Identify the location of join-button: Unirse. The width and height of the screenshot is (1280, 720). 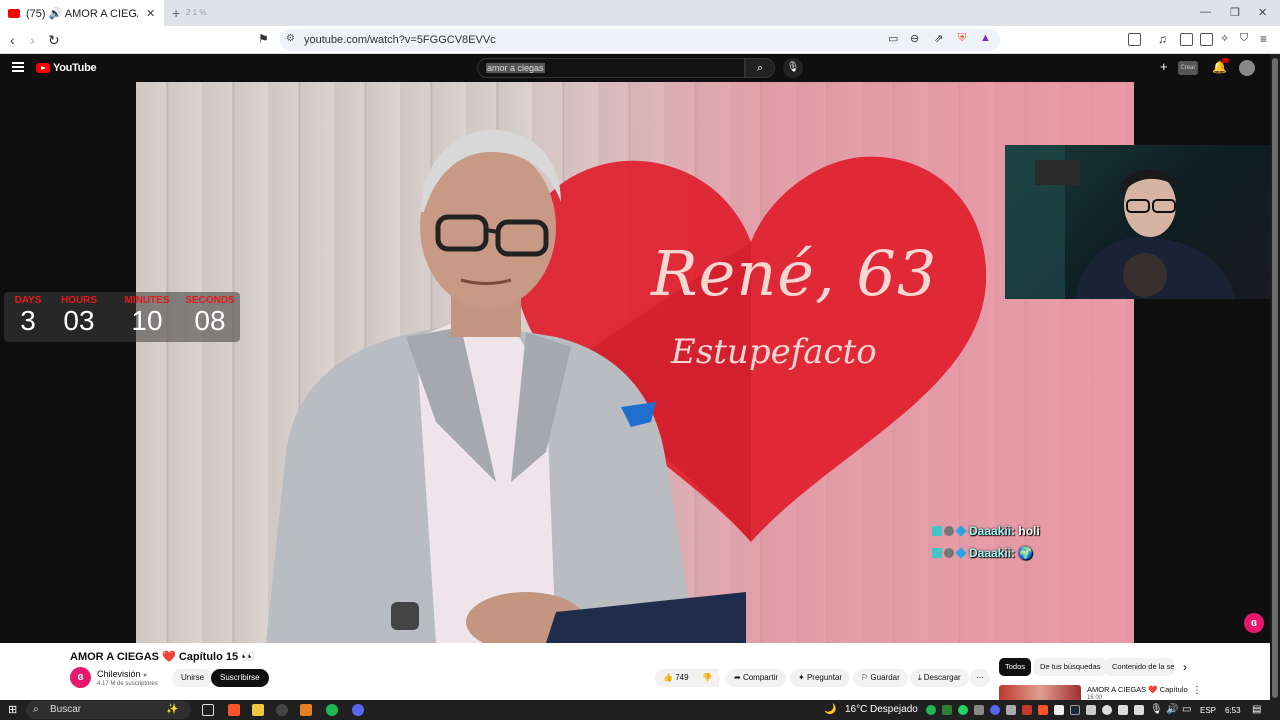
(193, 678).